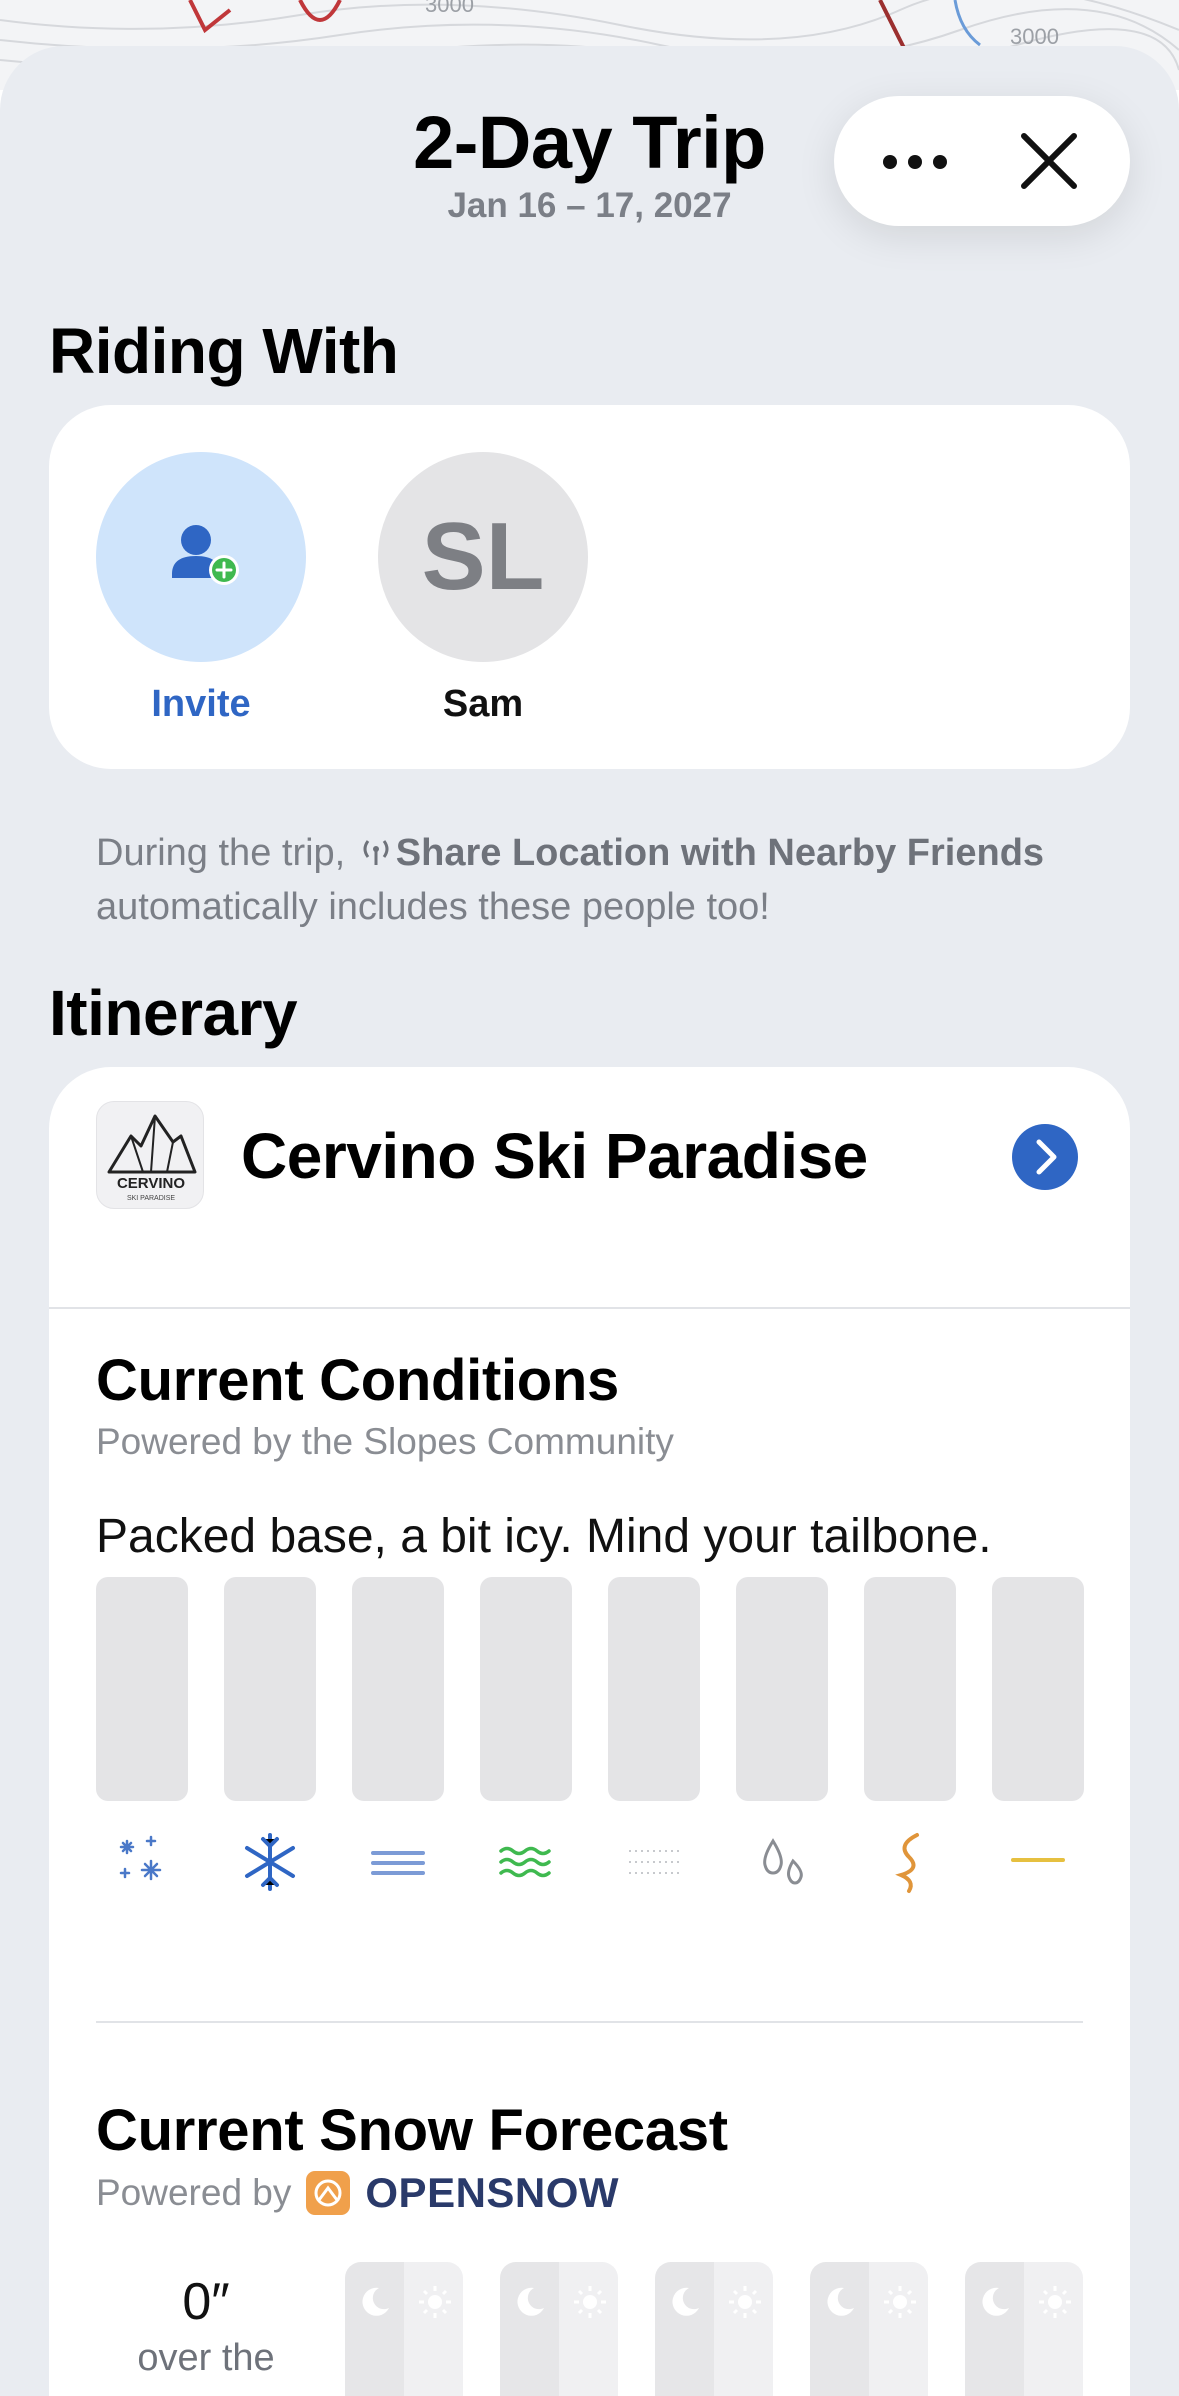  What do you see at coordinates (589, 587) in the screenshot?
I see `riding-with-card: Invite SL Sam` at bounding box center [589, 587].